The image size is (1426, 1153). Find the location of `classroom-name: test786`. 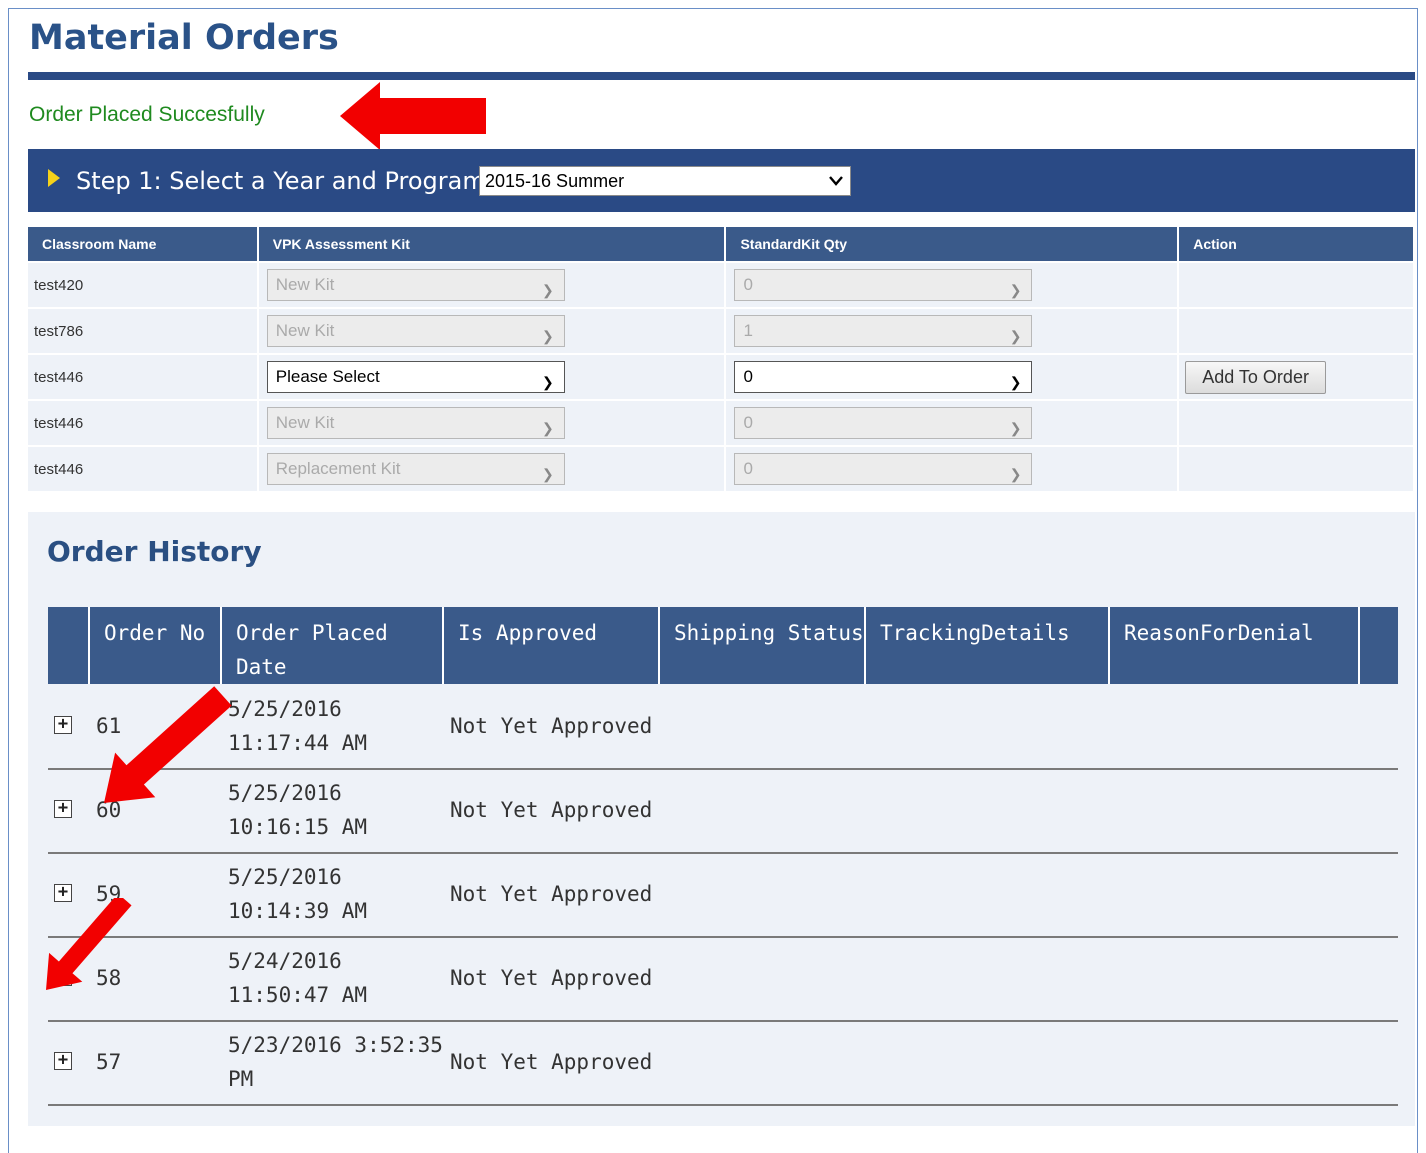

classroom-name: test786 is located at coordinates (143, 330).